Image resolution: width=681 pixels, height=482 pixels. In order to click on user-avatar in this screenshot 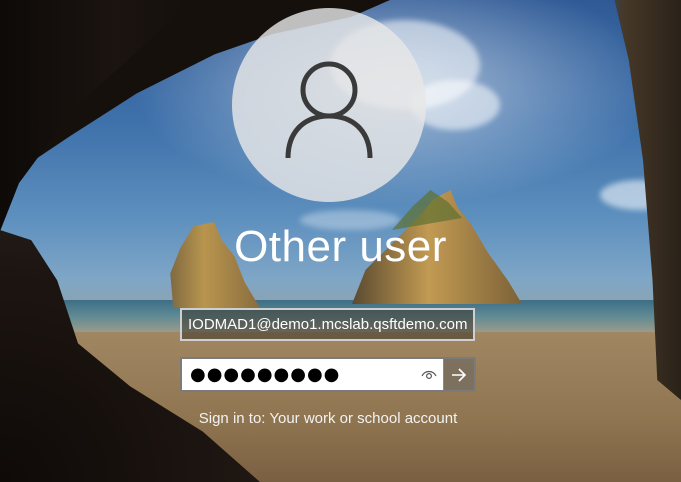, I will do `click(329, 105)`.